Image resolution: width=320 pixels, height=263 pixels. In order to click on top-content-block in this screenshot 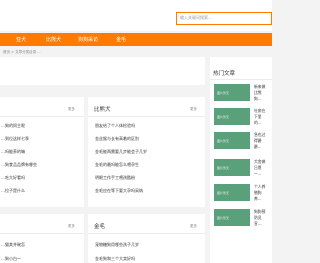, I will do `click(102, 71)`.